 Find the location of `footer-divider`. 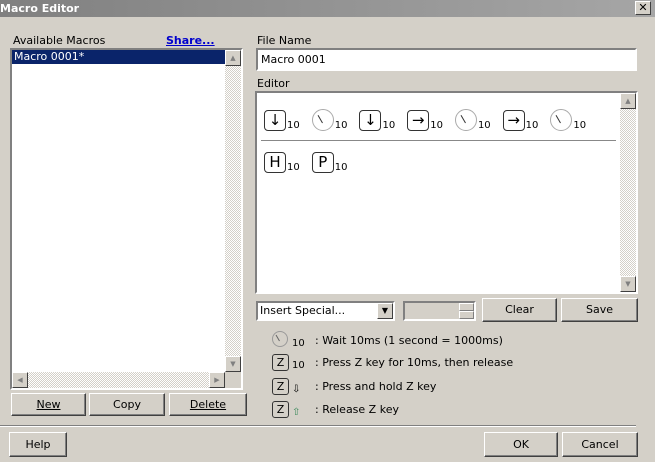

footer-divider is located at coordinates (318, 426).